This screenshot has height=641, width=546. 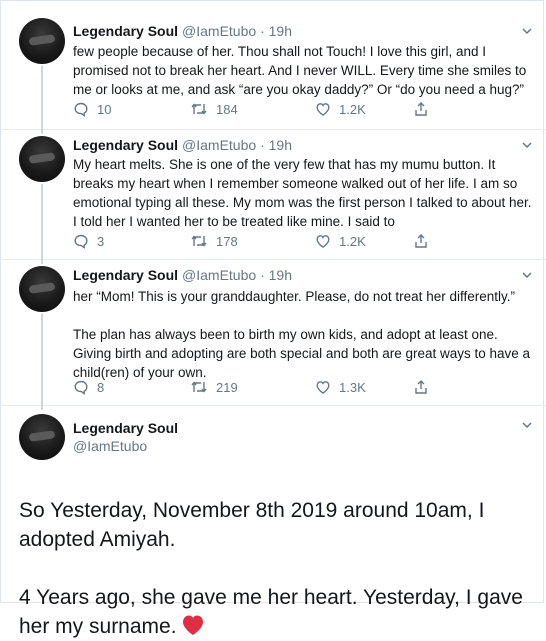 What do you see at coordinates (273, 387) in the screenshot?
I see `tweet-actions: 8 219 1.3K` at bounding box center [273, 387].